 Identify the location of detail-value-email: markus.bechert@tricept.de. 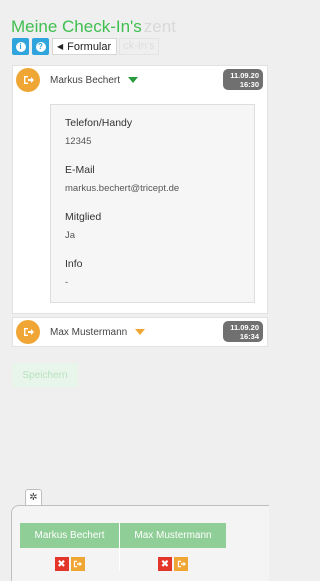
(122, 188).